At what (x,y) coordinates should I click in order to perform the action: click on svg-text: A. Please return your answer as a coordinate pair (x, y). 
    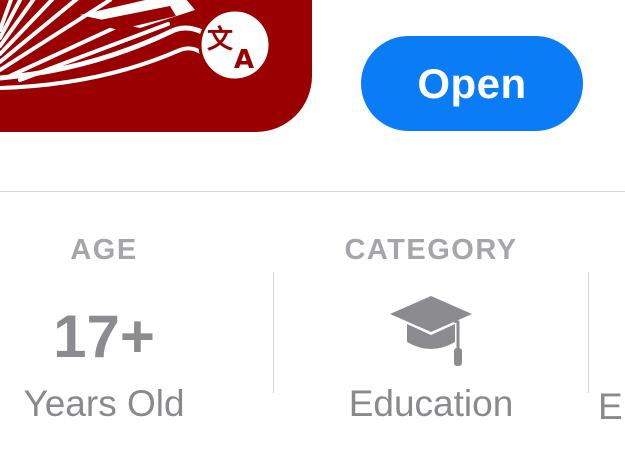
    Looking at the image, I should click on (244, 60).